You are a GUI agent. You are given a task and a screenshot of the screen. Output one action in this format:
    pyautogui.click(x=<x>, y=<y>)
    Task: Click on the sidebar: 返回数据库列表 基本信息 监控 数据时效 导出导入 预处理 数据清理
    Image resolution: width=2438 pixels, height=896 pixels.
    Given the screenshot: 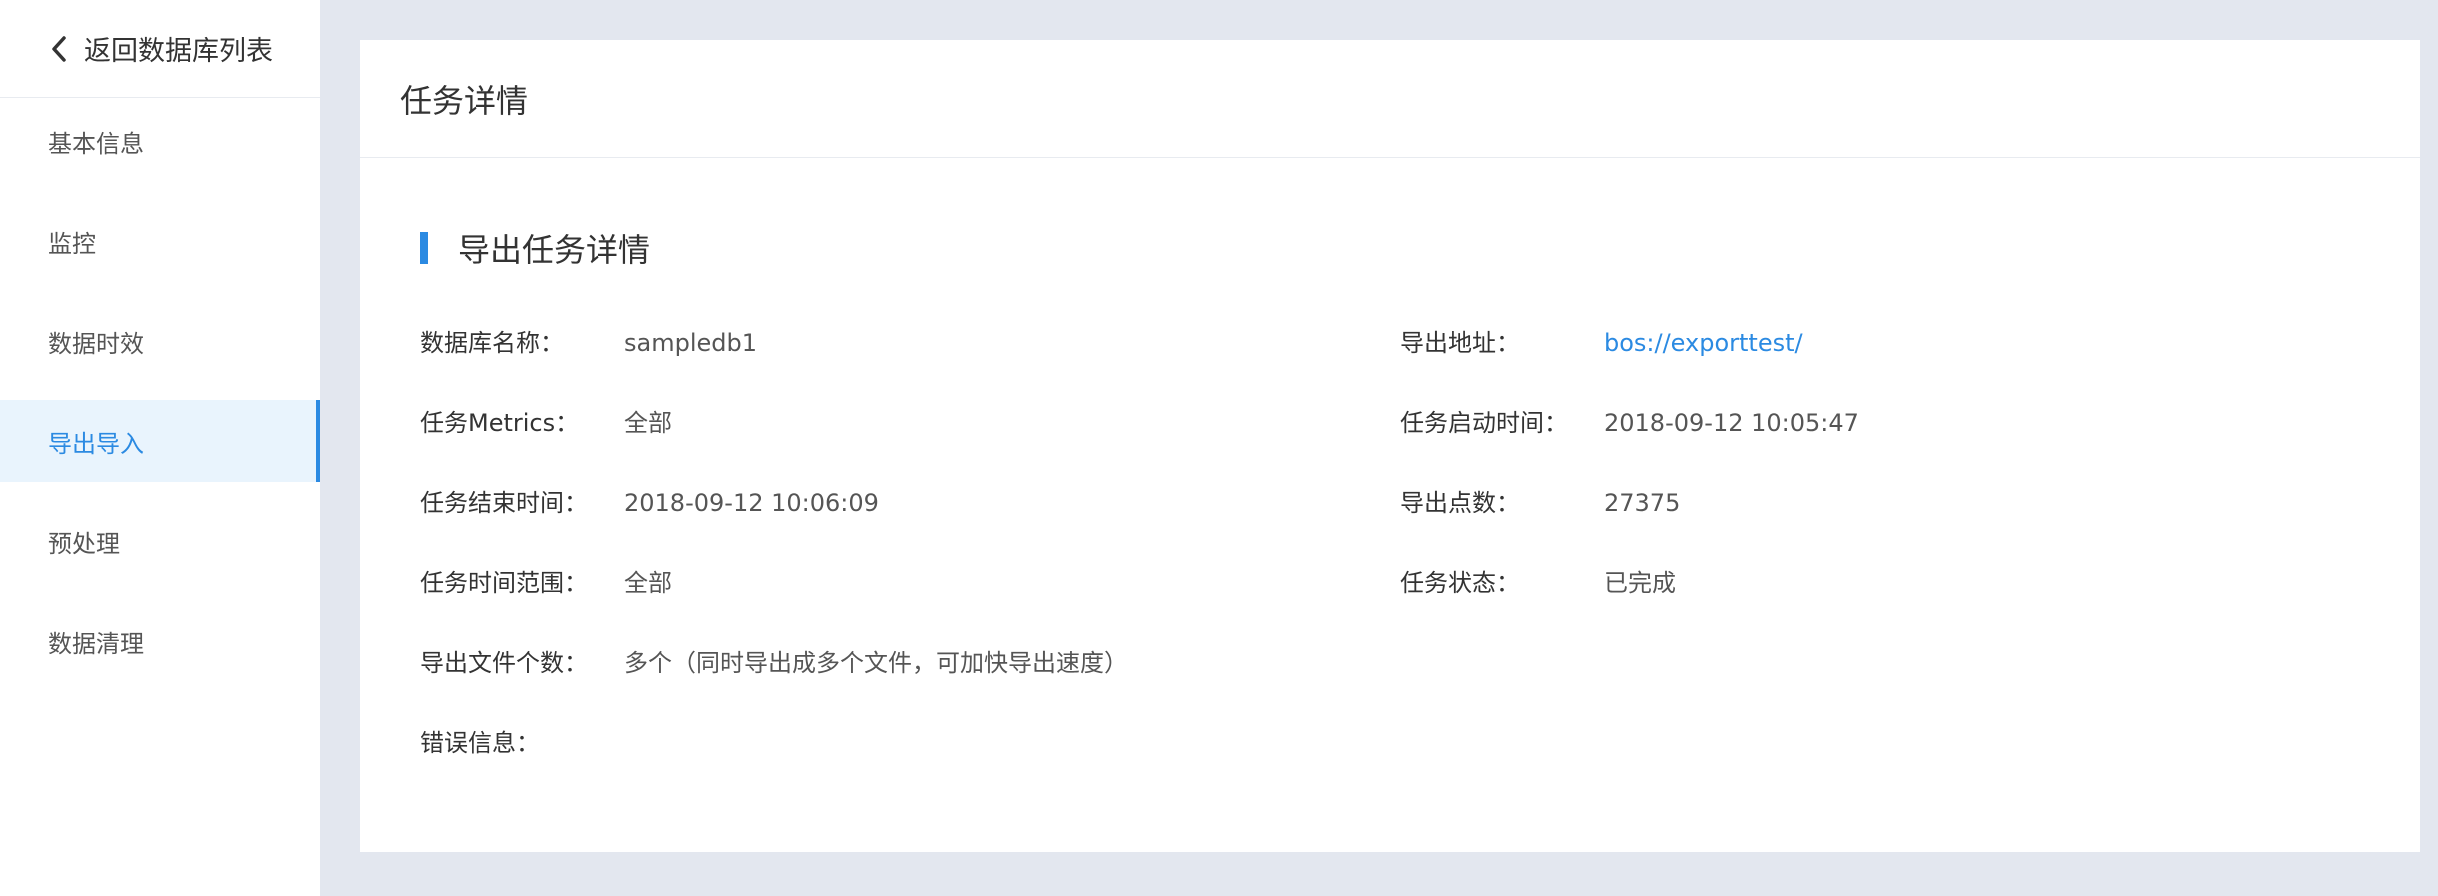 What is the action you would take?
    pyautogui.click(x=160, y=448)
    